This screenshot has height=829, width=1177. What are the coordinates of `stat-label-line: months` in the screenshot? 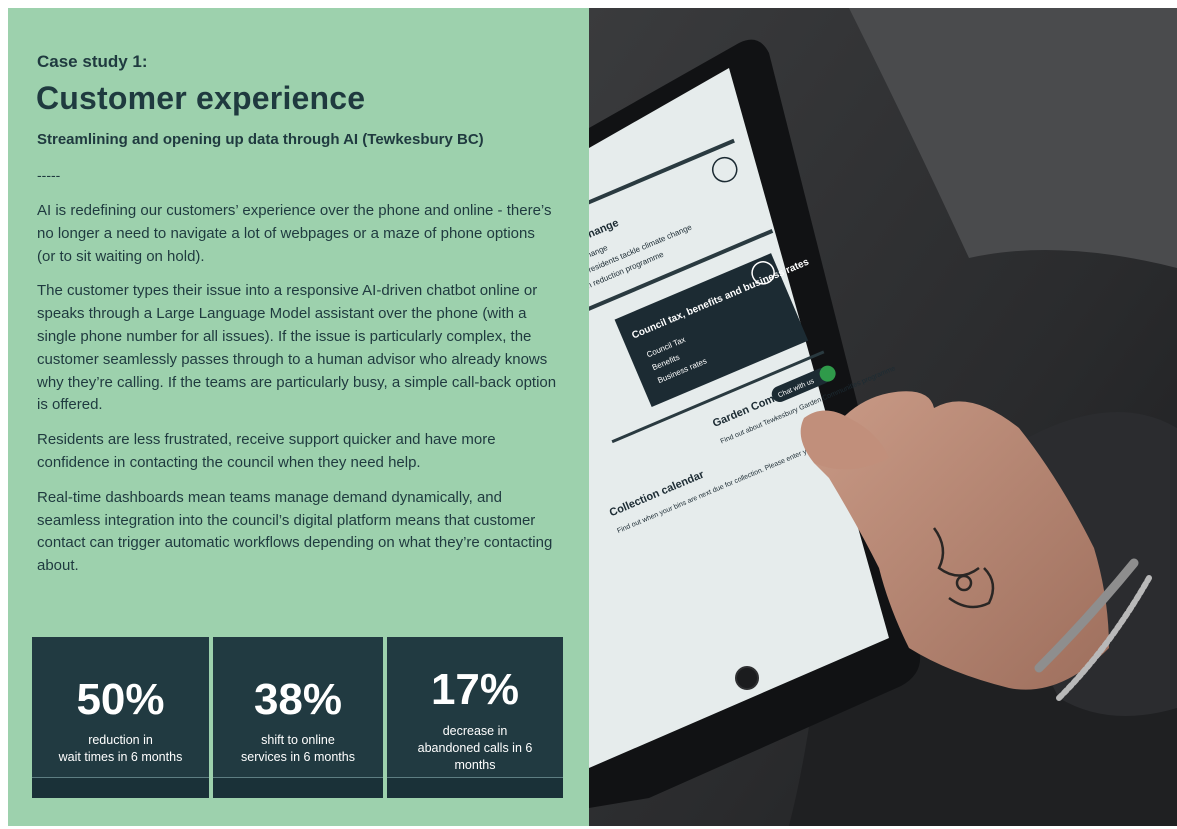 It's located at (475, 765).